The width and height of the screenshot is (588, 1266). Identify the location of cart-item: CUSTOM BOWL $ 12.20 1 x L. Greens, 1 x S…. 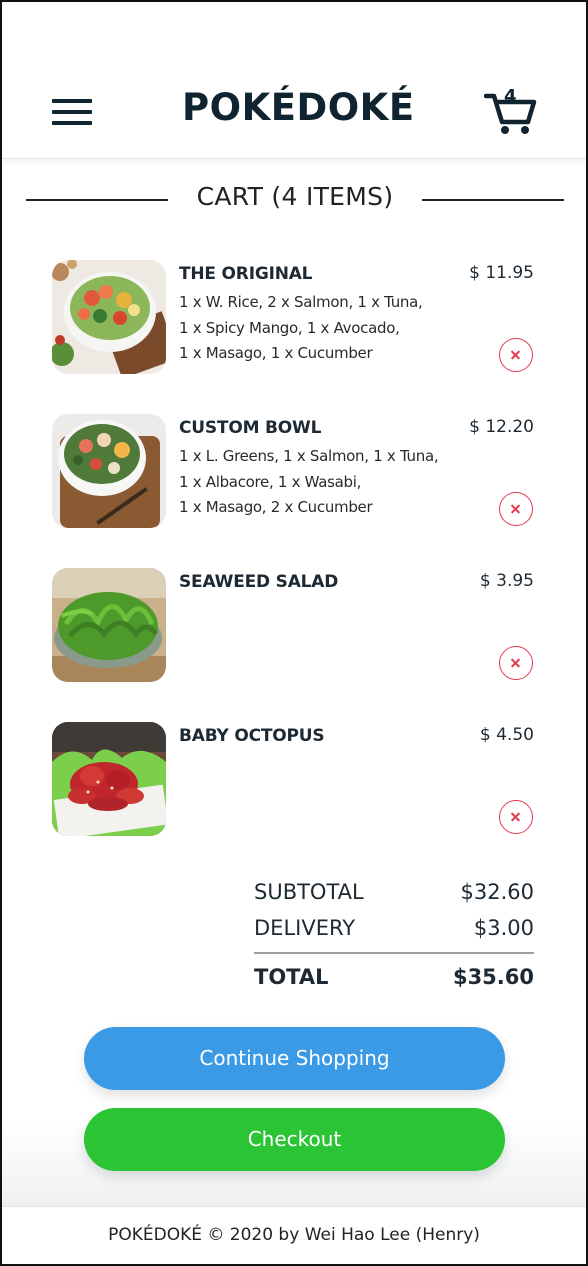
(295, 473).